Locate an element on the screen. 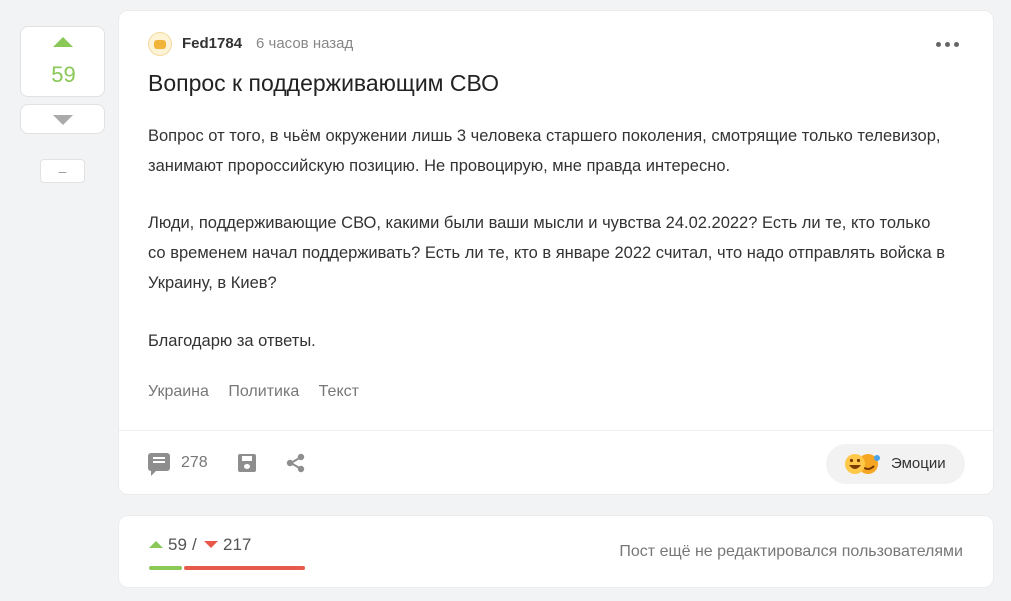 The image size is (1011, 601). divider is located at coordinates (556, 430).